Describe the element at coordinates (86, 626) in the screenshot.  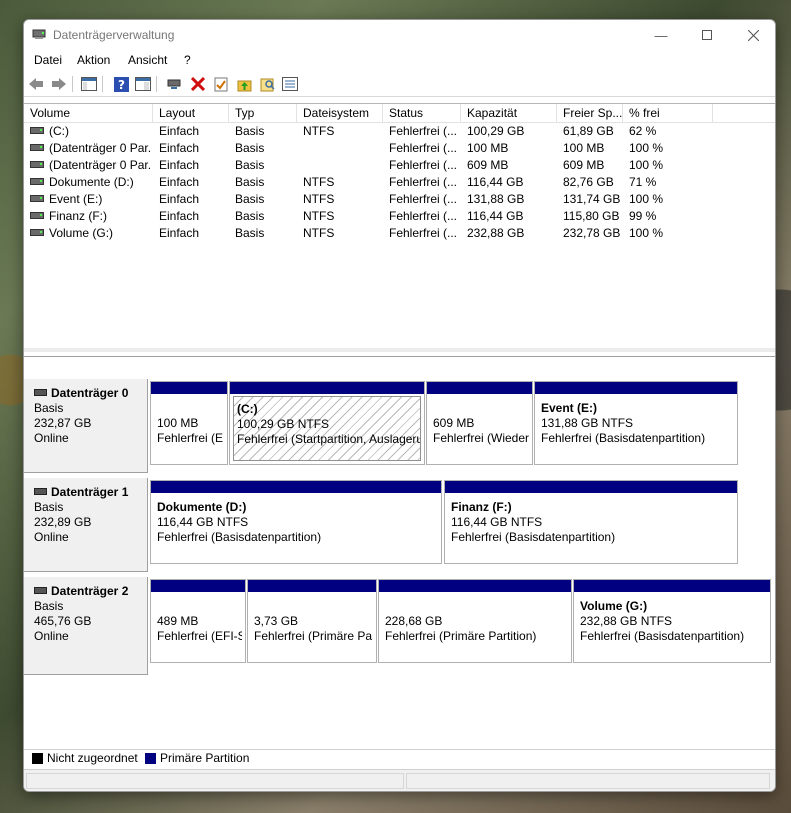
I see `disk-label-2: Datenträger 2 Basis 465,76 GB Online` at that location.